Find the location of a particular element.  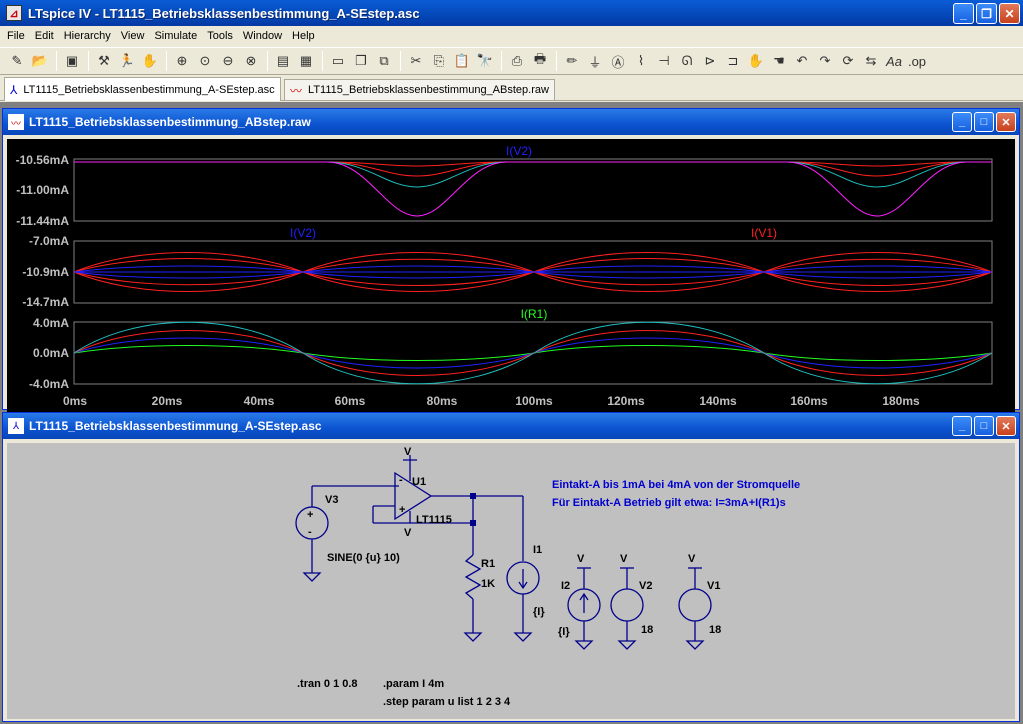

i2-label: I2 is located at coordinates (565, 586).